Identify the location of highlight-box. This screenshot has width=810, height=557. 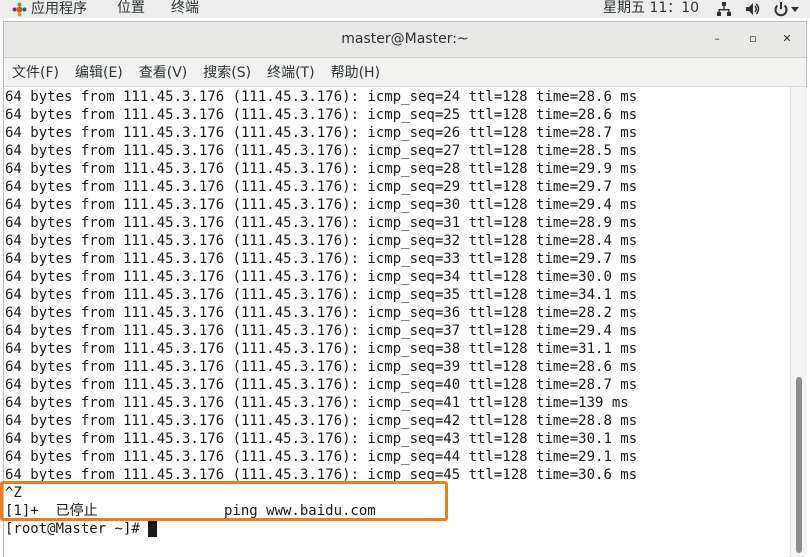
(224, 501).